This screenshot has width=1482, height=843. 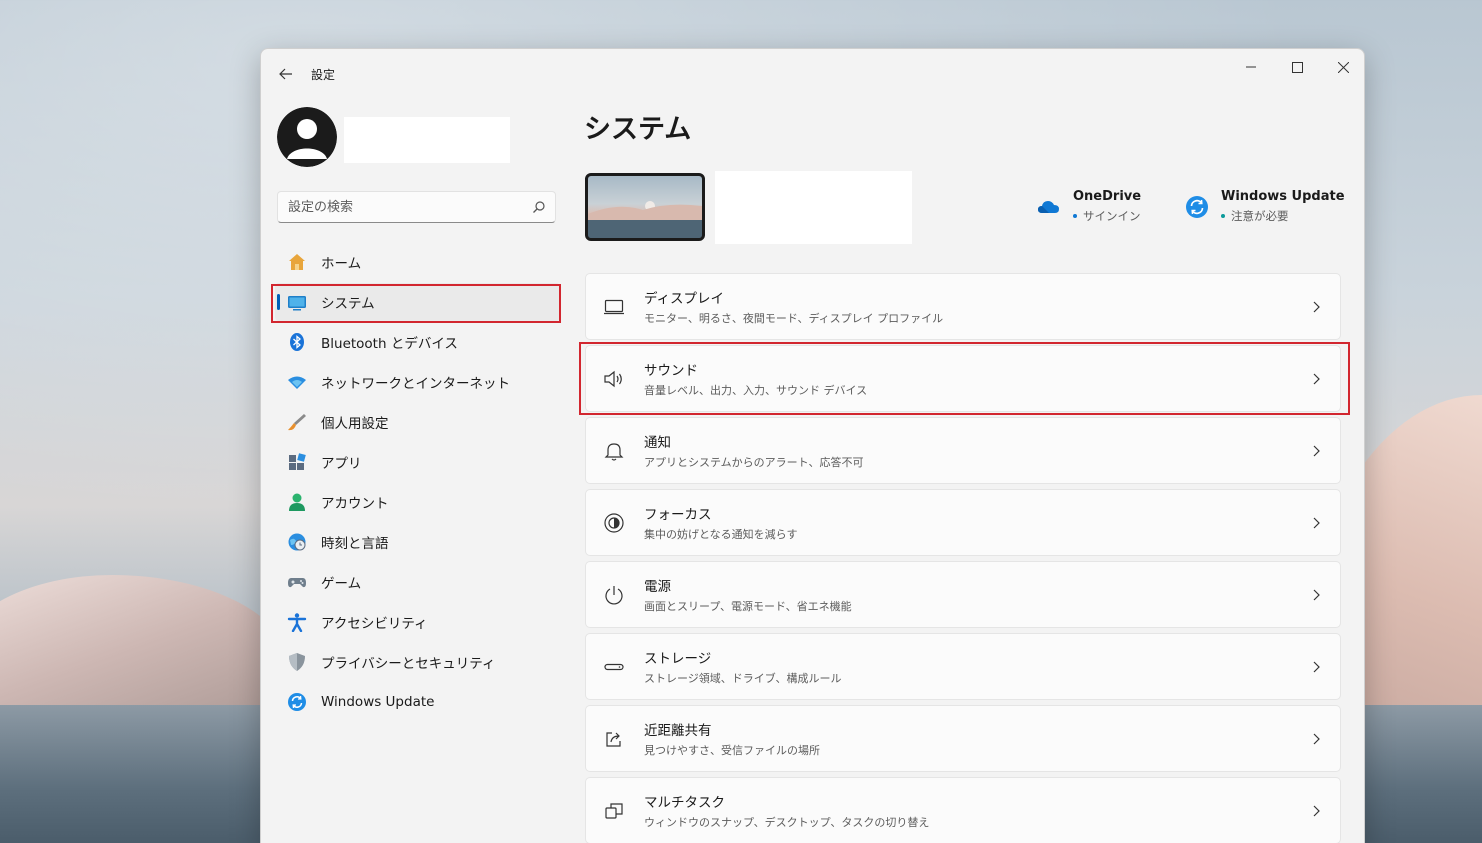 What do you see at coordinates (417, 502) in the screenshot?
I see `sidebar-item-accounts: アカウント` at bounding box center [417, 502].